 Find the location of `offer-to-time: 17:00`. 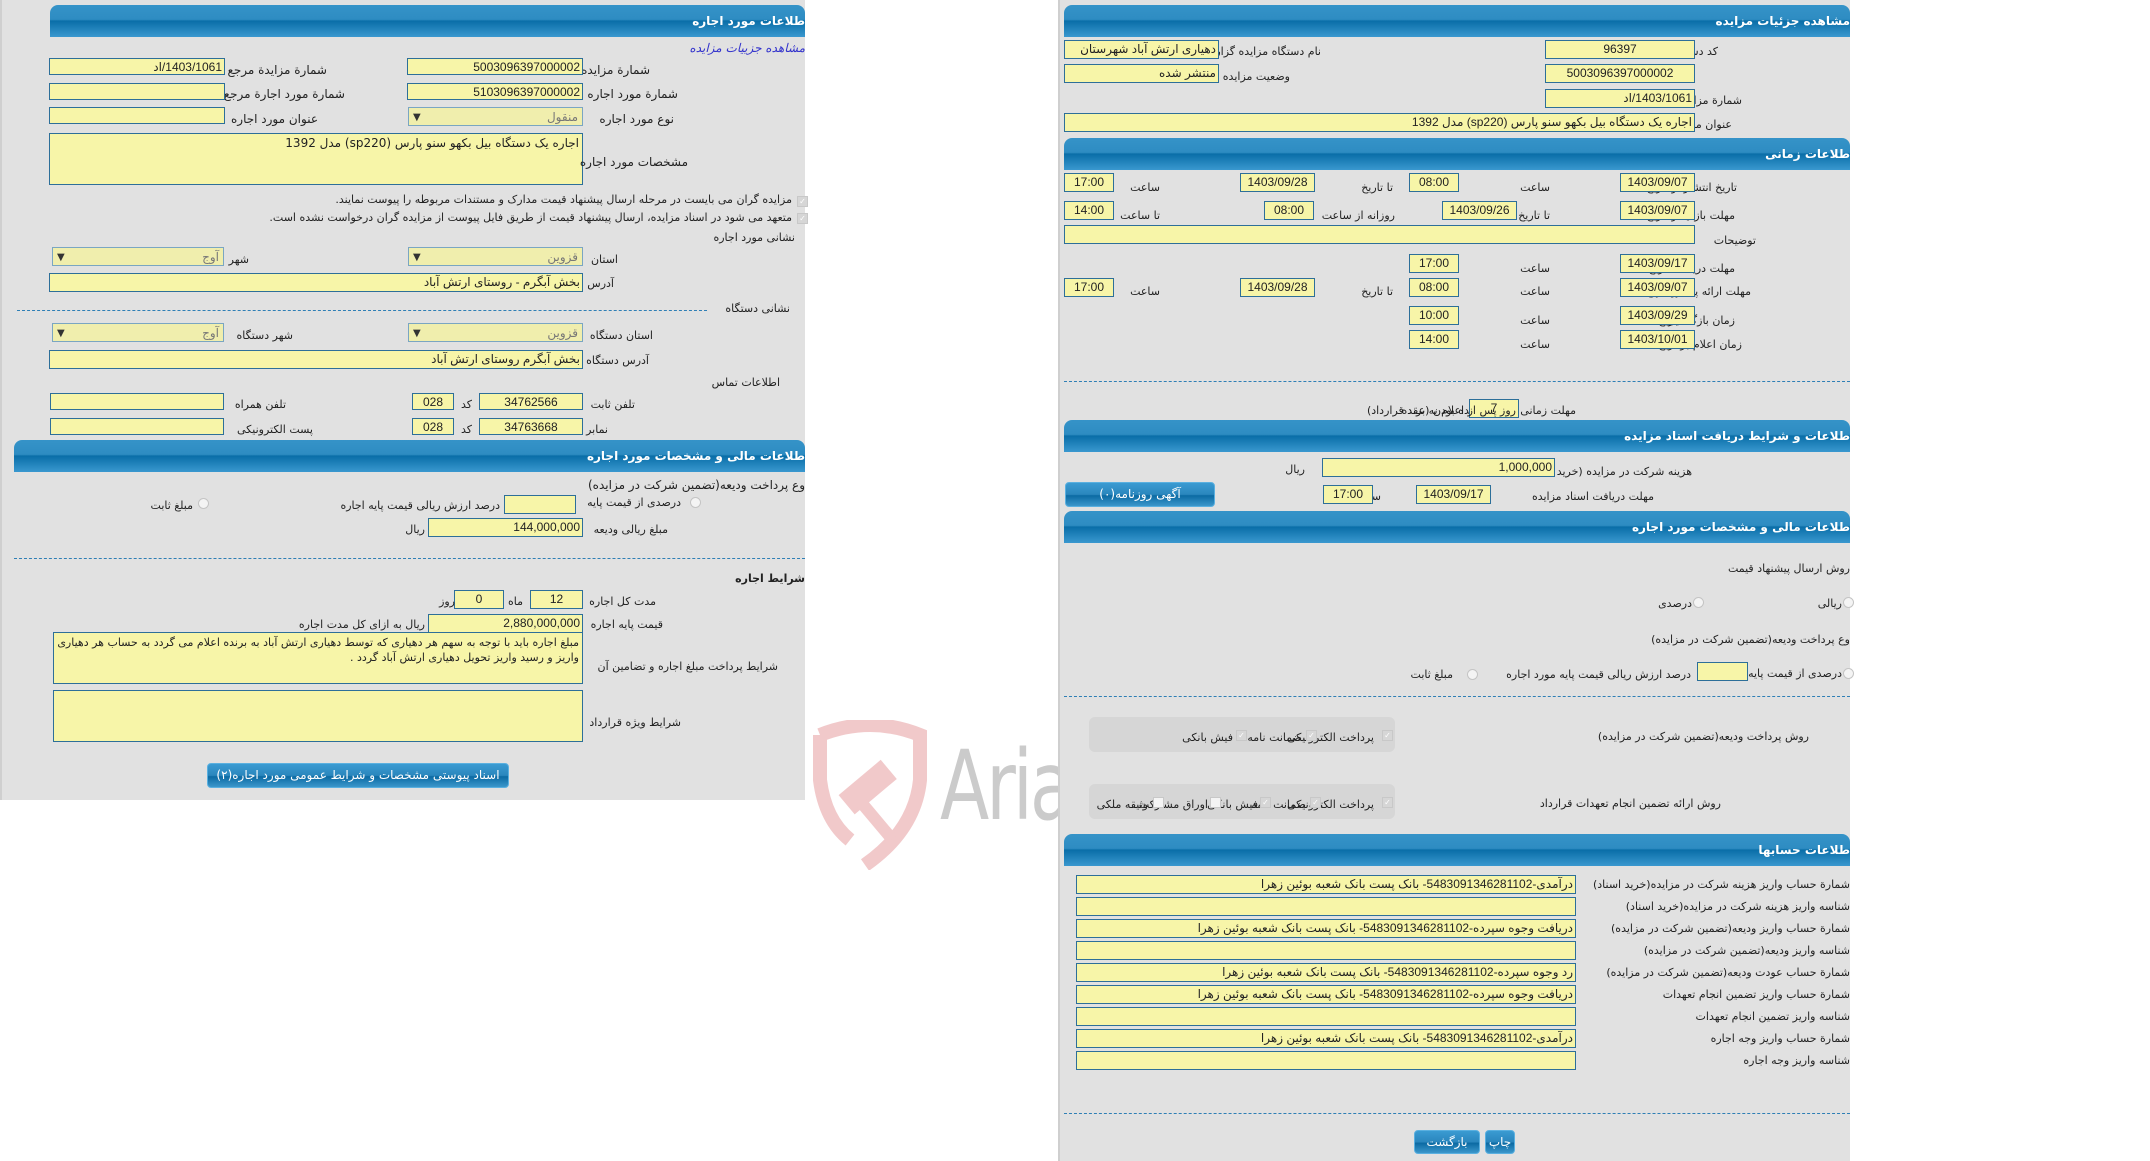

offer-to-time: 17:00 is located at coordinates (1089, 287).